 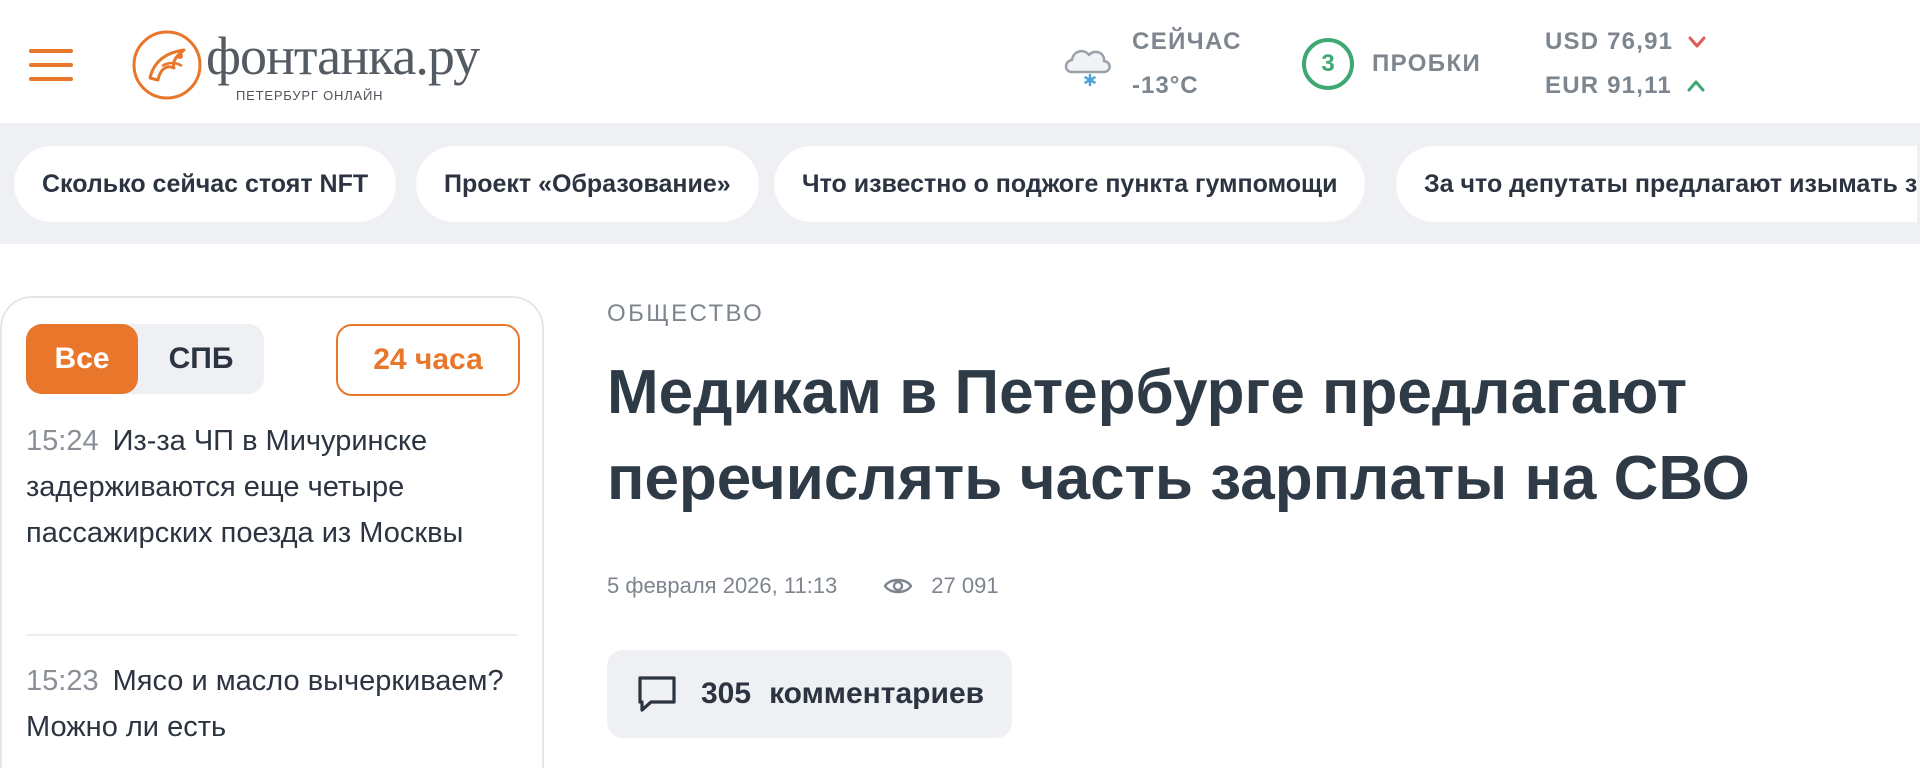 I want to click on tab-all: Все, so click(x=82, y=359).